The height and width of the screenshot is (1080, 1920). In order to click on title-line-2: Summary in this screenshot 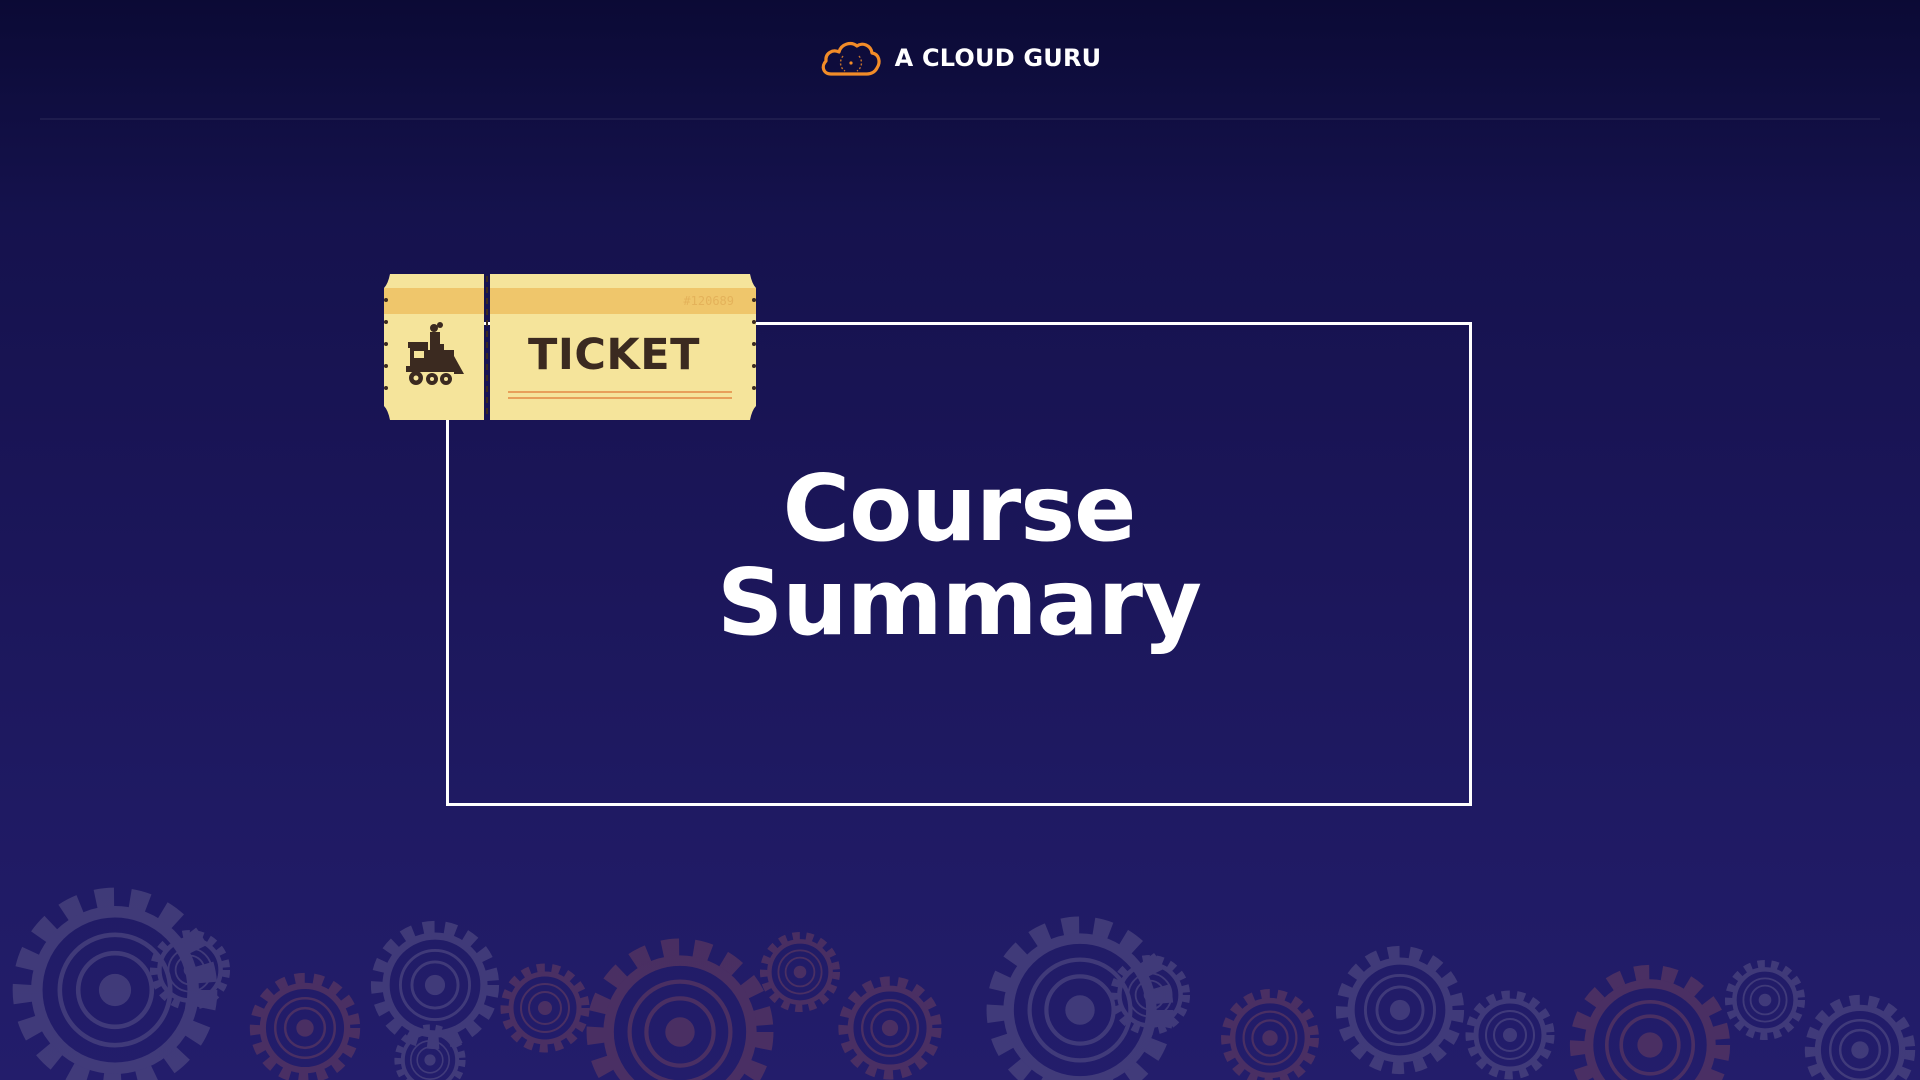, I will do `click(959, 602)`.